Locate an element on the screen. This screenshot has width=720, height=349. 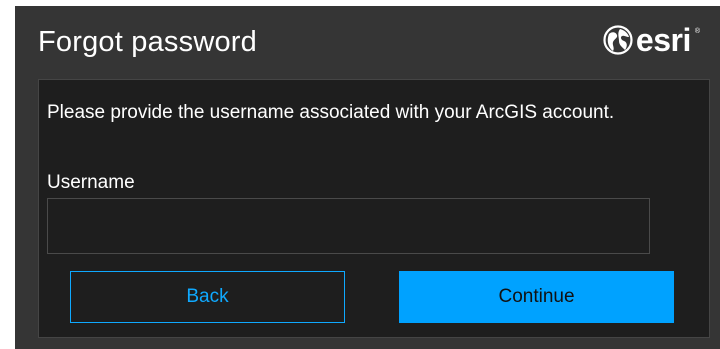
globe-icon is located at coordinates (618, 40).